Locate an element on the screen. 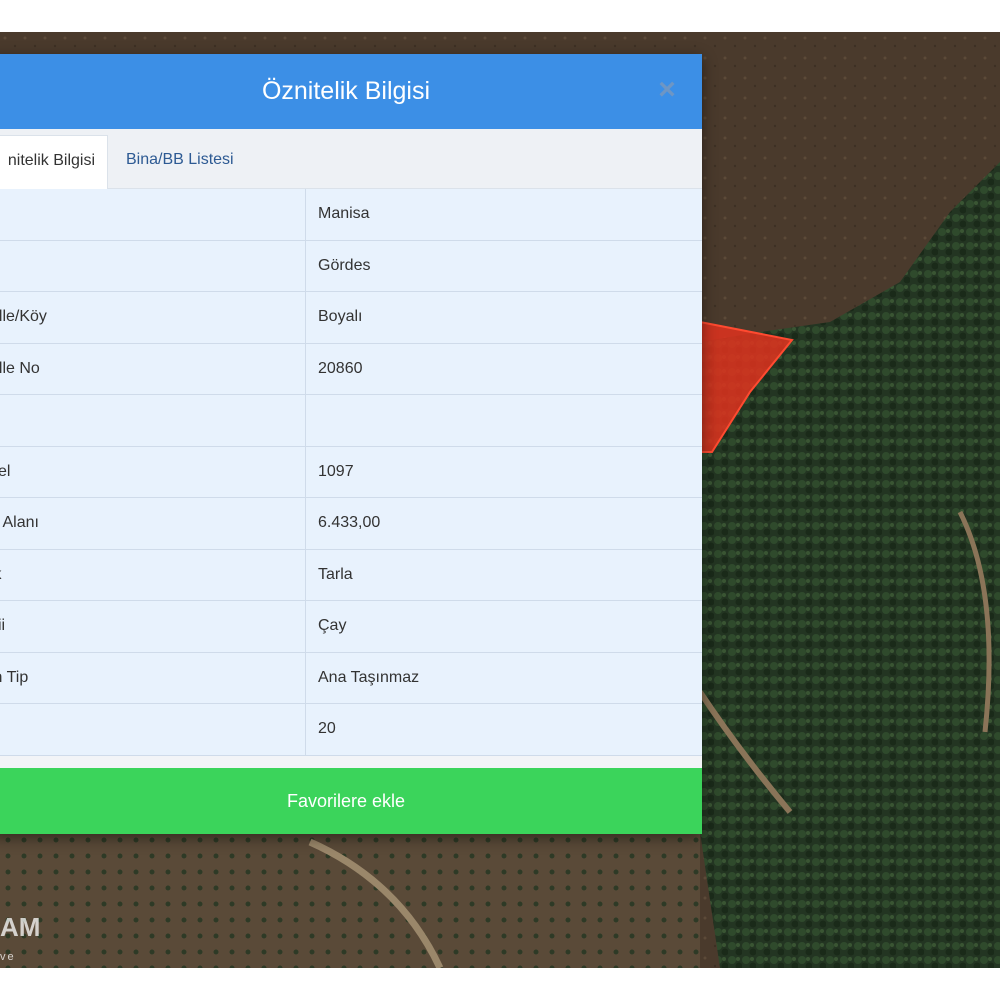 This screenshot has height=1000, width=1000. table-row: alle No 20860 is located at coordinates (351, 369).